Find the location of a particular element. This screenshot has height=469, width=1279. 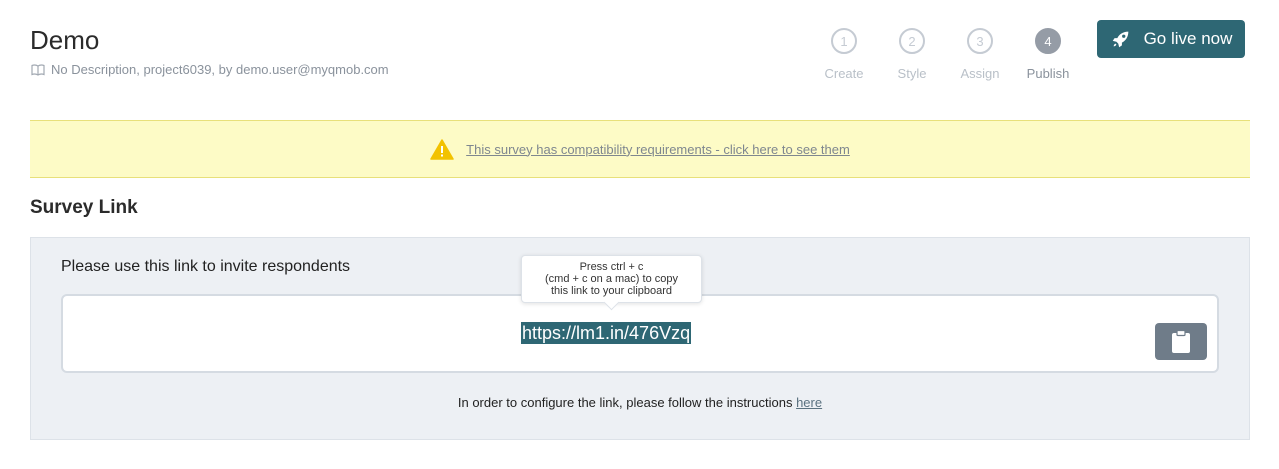

step-label: Assign is located at coordinates (980, 73).